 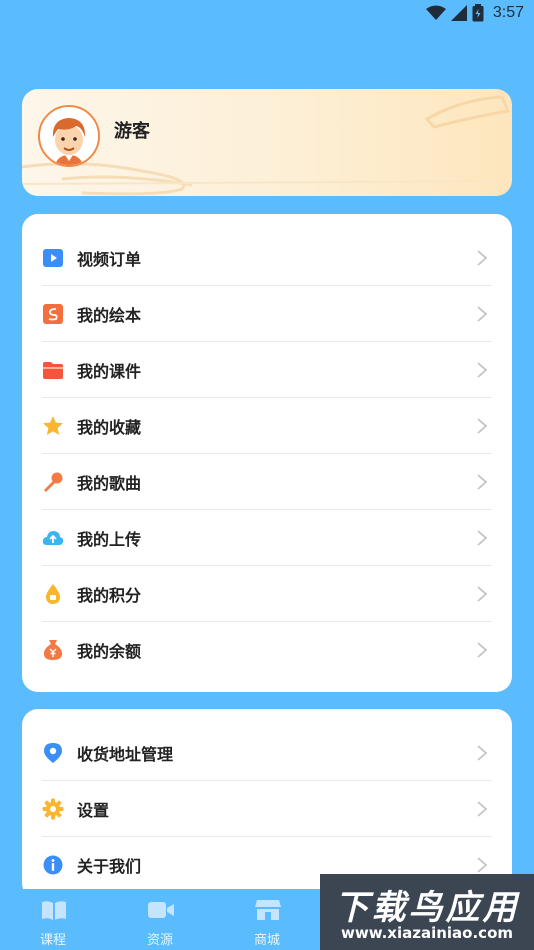 What do you see at coordinates (267, 753) in the screenshot?
I see `menu-item-address: 收货地址管理` at bounding box center [267, 753].